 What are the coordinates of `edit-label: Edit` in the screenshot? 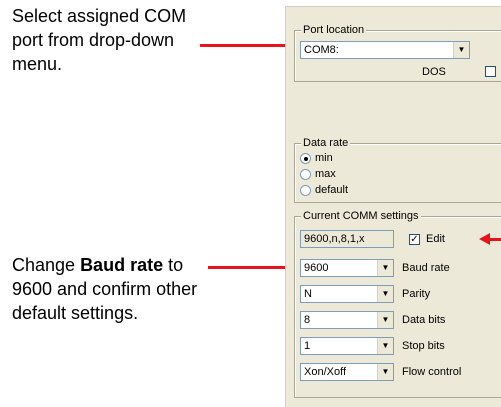 It's located at (435, 239).